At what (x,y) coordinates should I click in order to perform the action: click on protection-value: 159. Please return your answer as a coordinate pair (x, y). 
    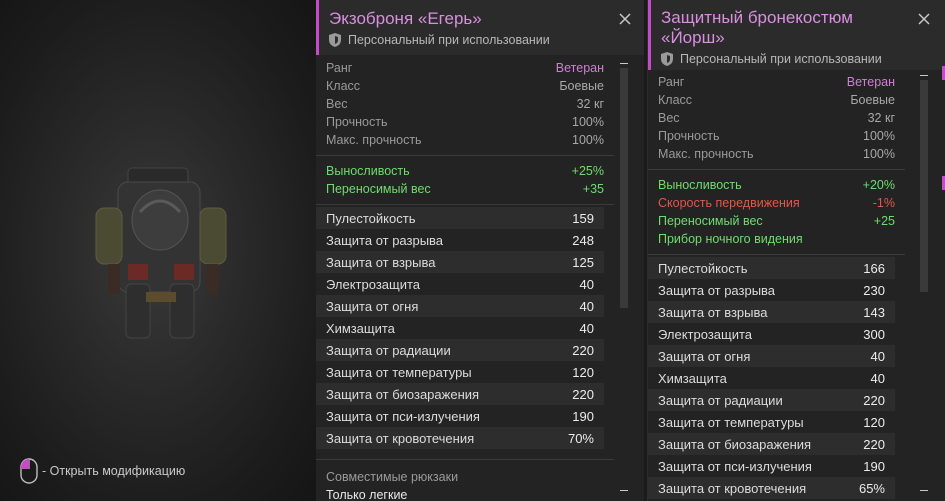
    Looking at the image, I should click on (583, 218).